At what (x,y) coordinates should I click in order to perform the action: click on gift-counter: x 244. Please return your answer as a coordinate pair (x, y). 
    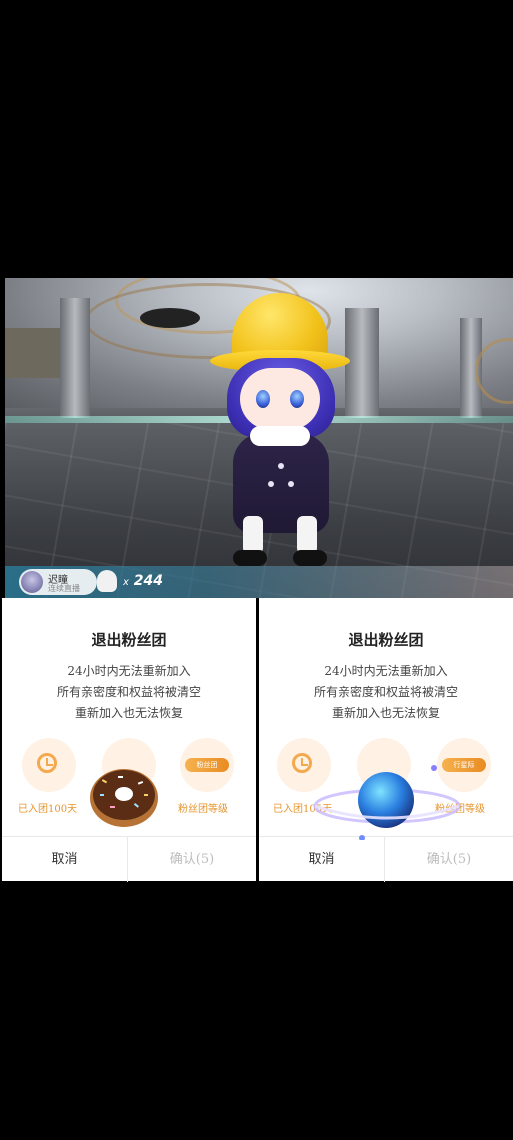
    Looking at the image, I should click on (143, 581).